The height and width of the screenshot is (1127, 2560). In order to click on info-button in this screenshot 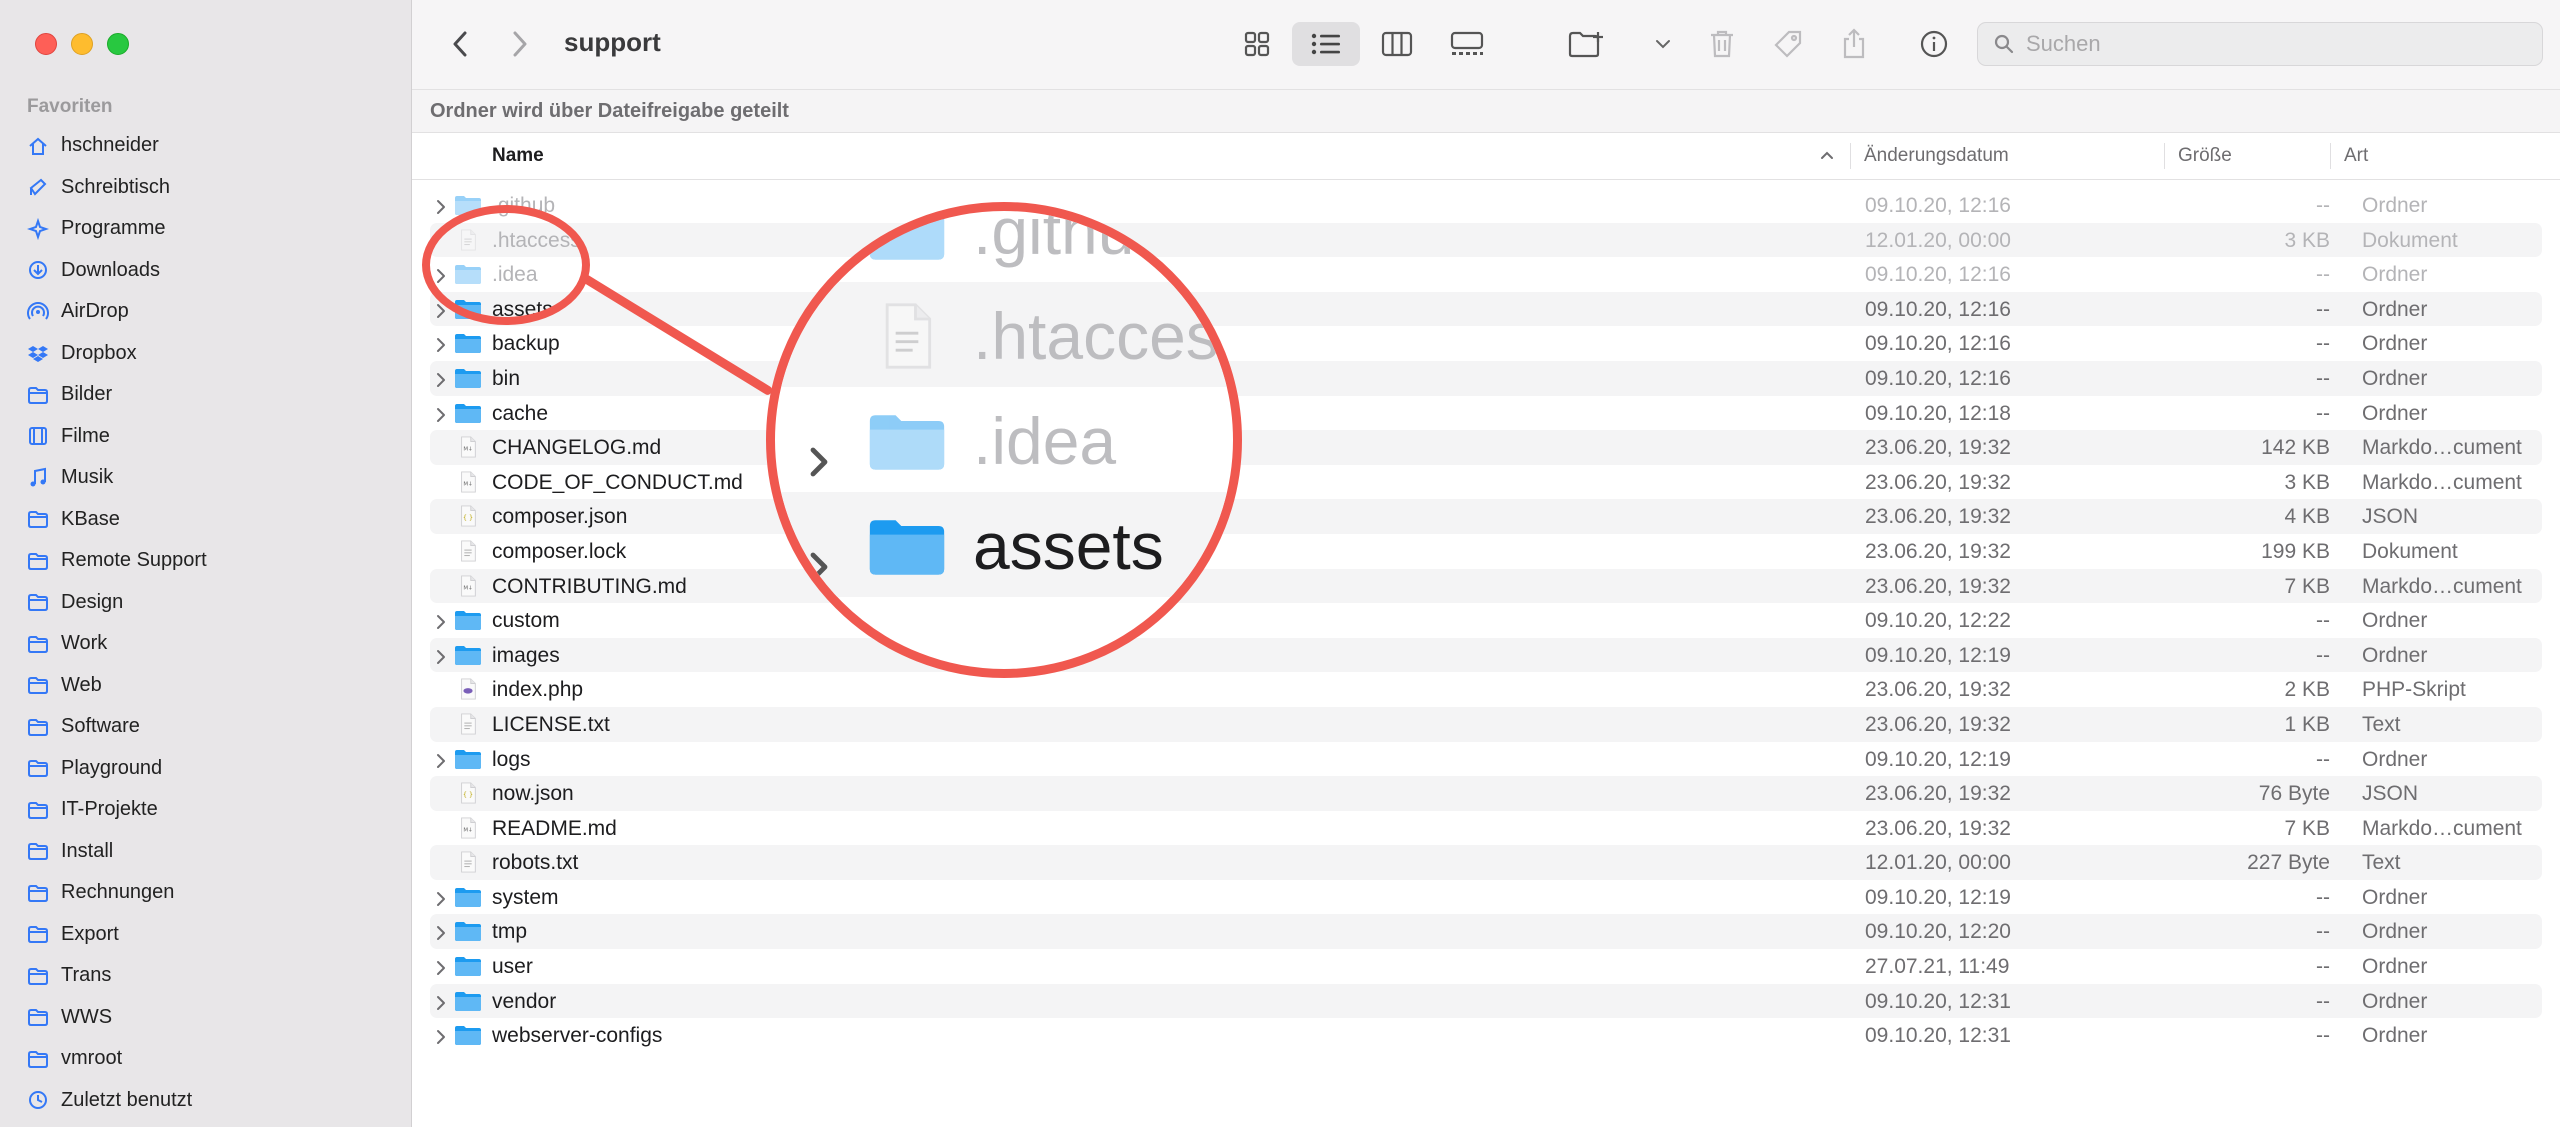, I will do `click(1934, 44)`.